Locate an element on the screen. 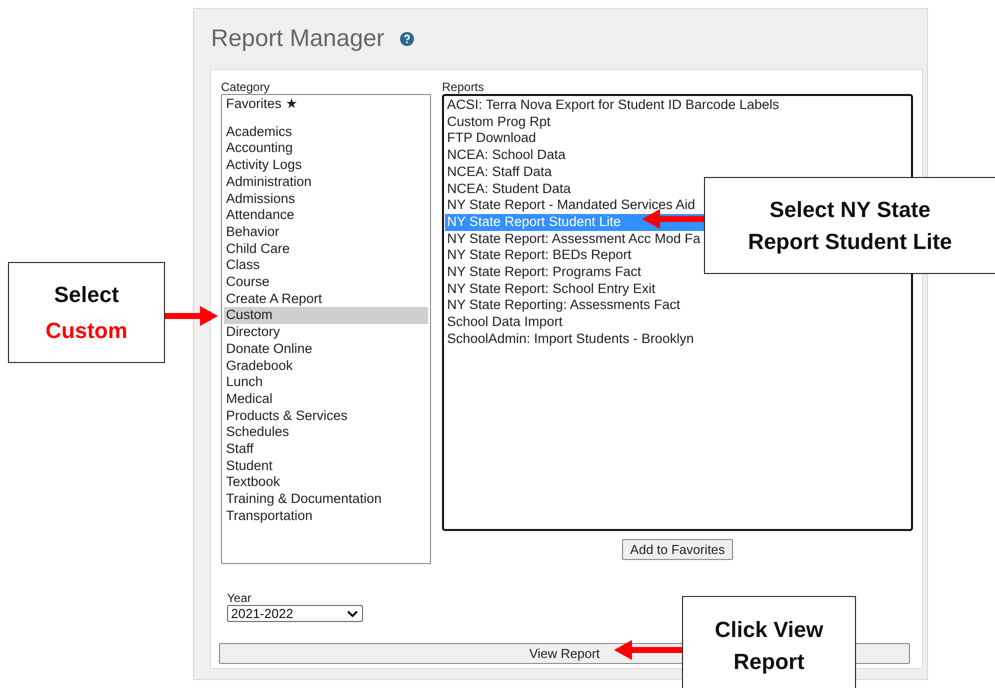 This screenshot has height=688, width=995. category-item: Activity Logs is located at coordinates (326, 165).